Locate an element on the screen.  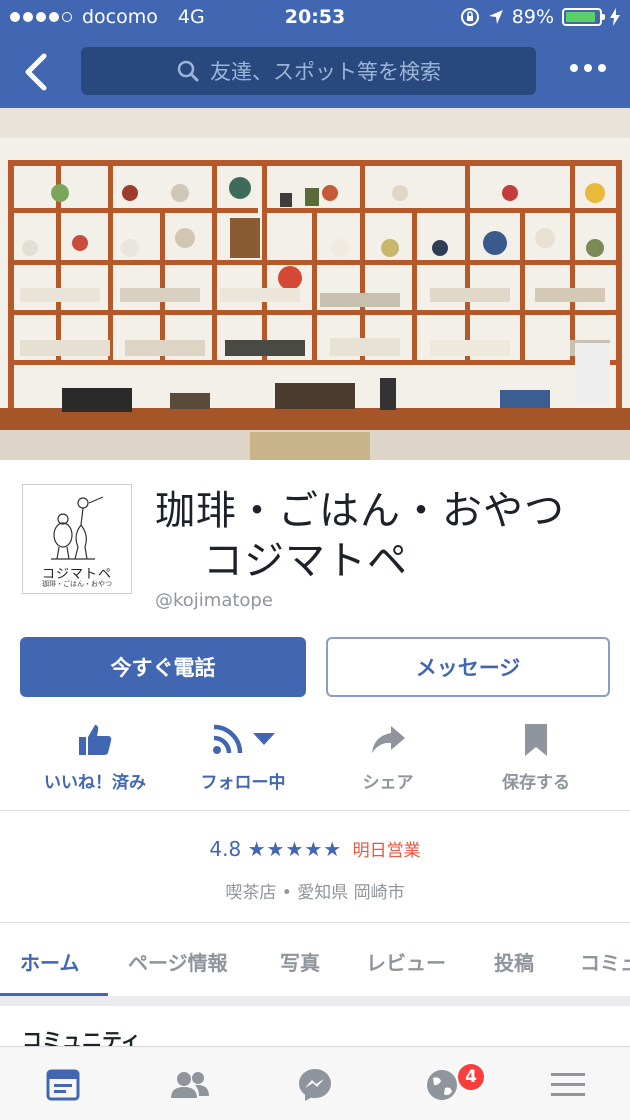
network-label: 4G is located at coordinates (191, 17).